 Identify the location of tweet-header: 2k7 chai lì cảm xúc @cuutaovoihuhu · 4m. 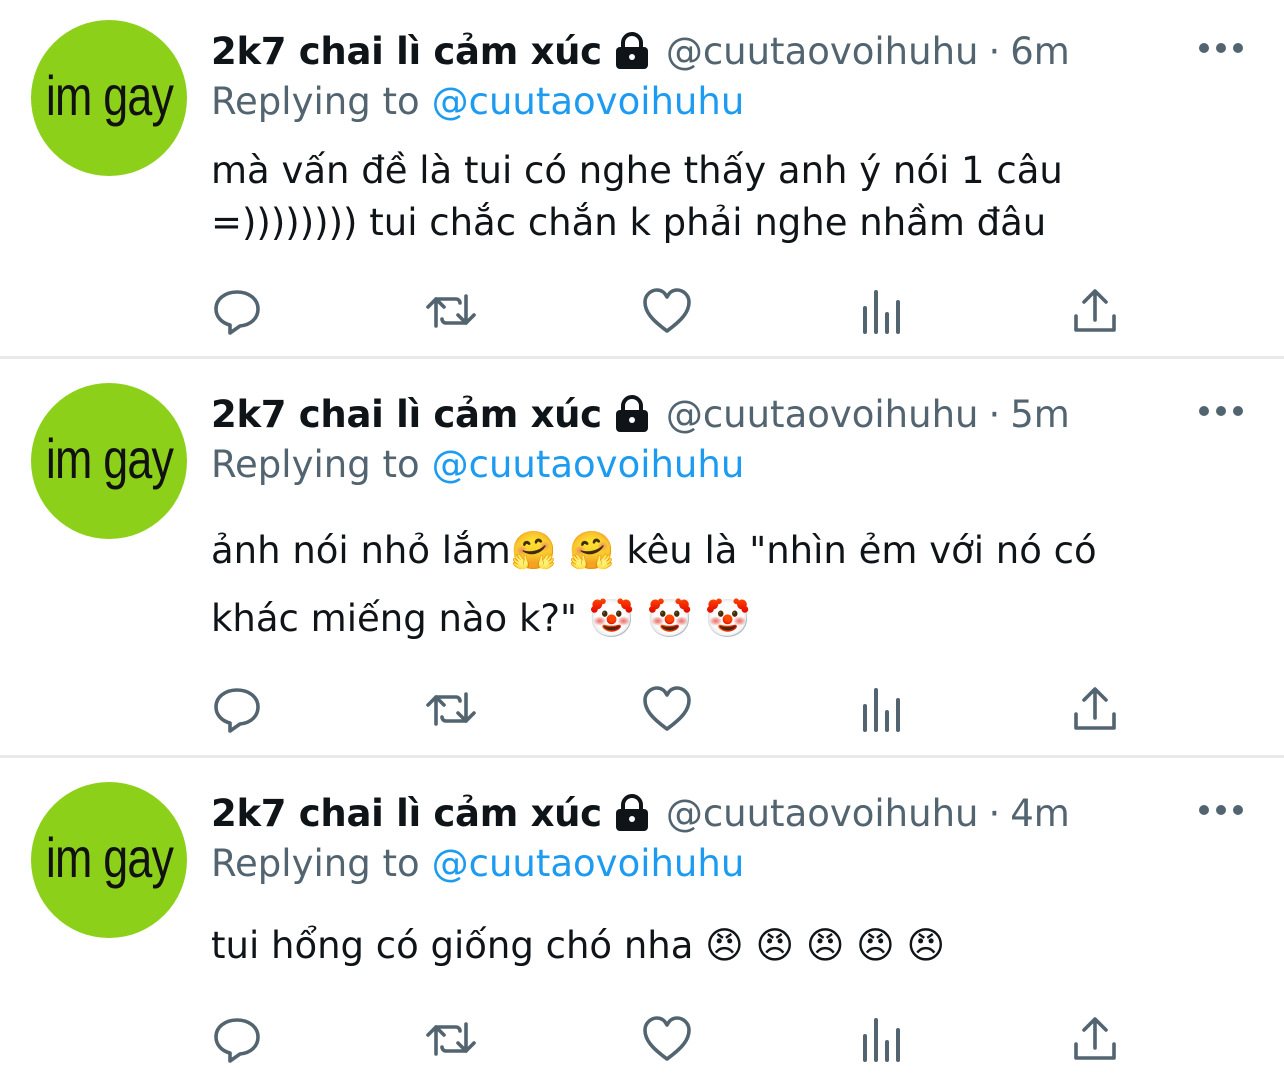
(640, 813).